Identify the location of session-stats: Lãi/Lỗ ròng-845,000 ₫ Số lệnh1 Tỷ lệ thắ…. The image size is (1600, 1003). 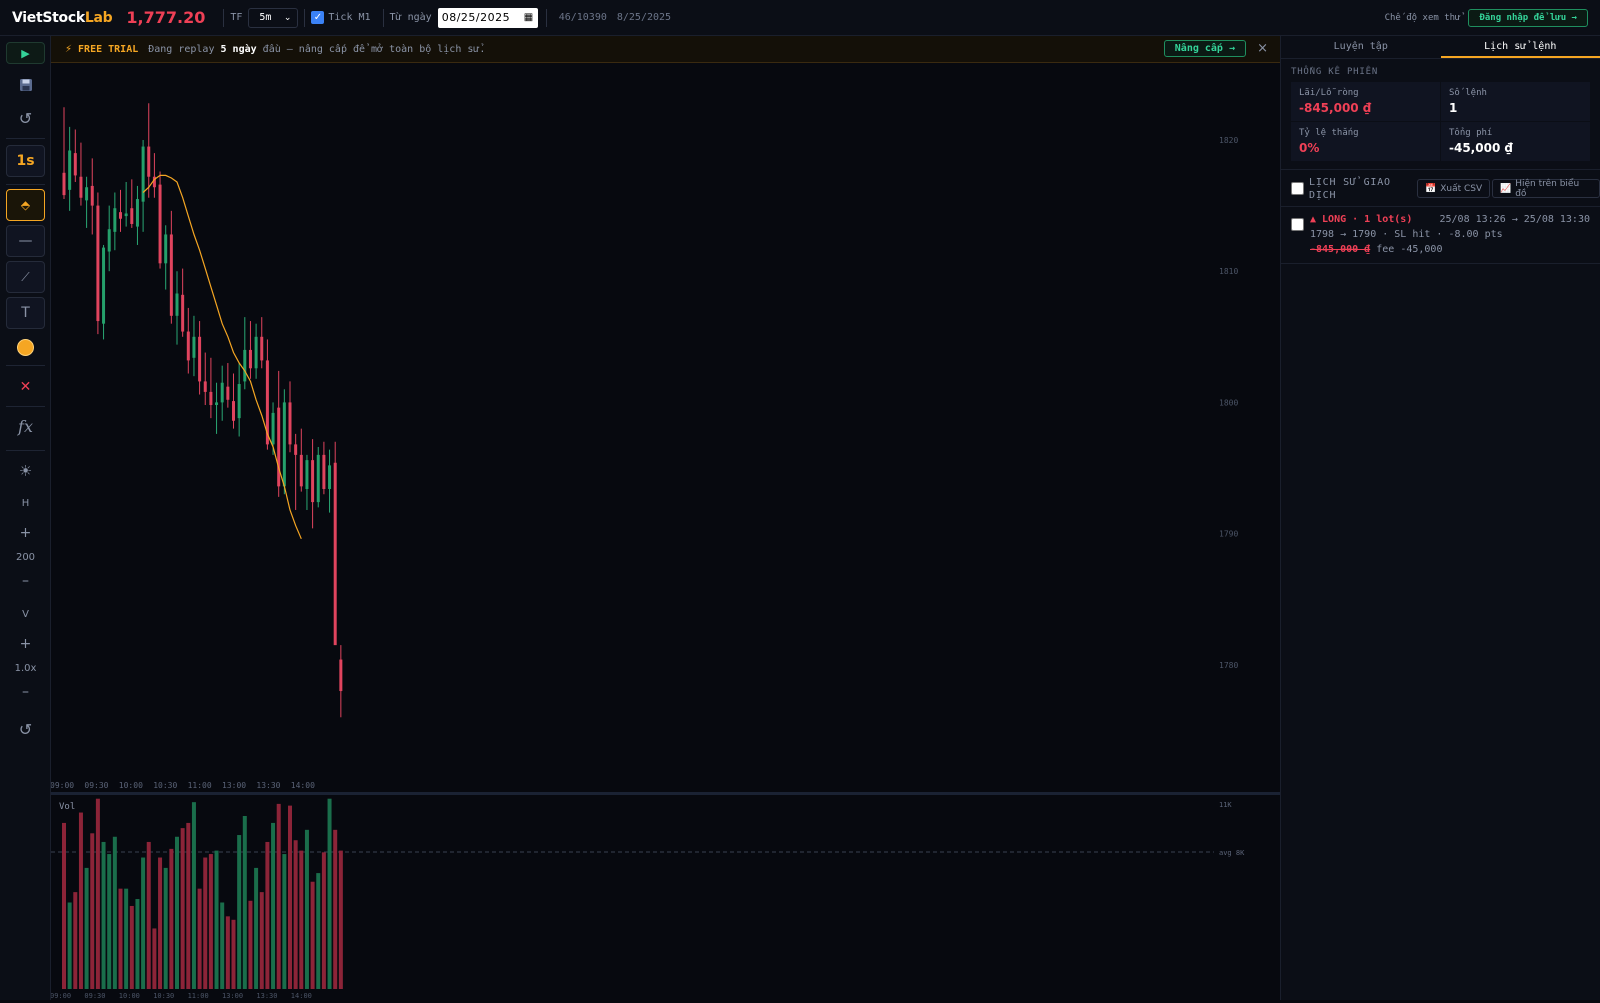
(1440, 121).